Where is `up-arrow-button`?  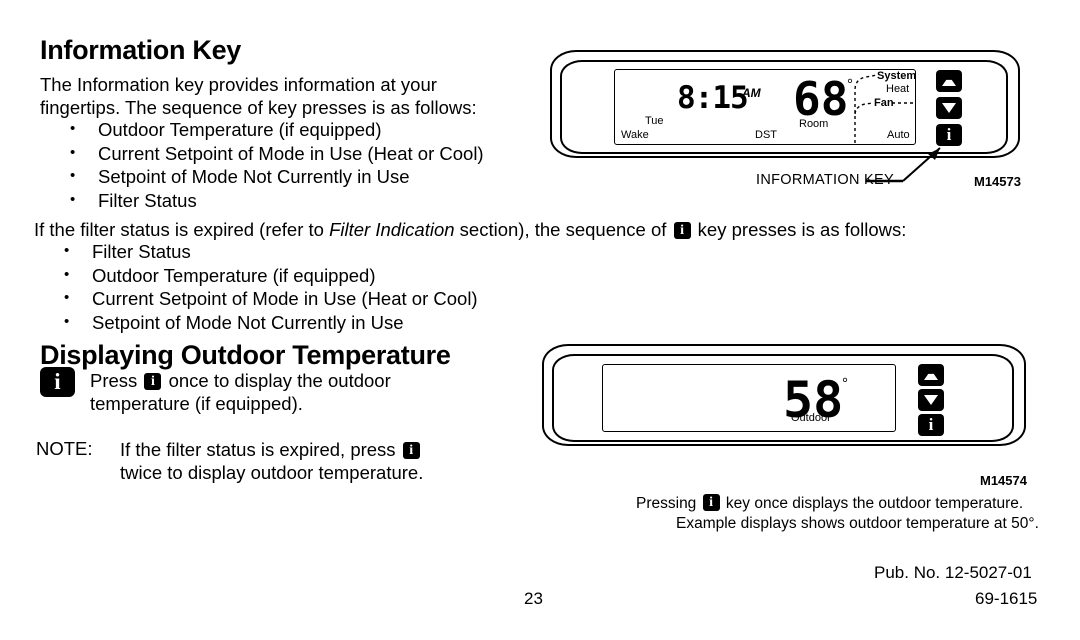
up-arrow-button is located at coordinates (931, 375).